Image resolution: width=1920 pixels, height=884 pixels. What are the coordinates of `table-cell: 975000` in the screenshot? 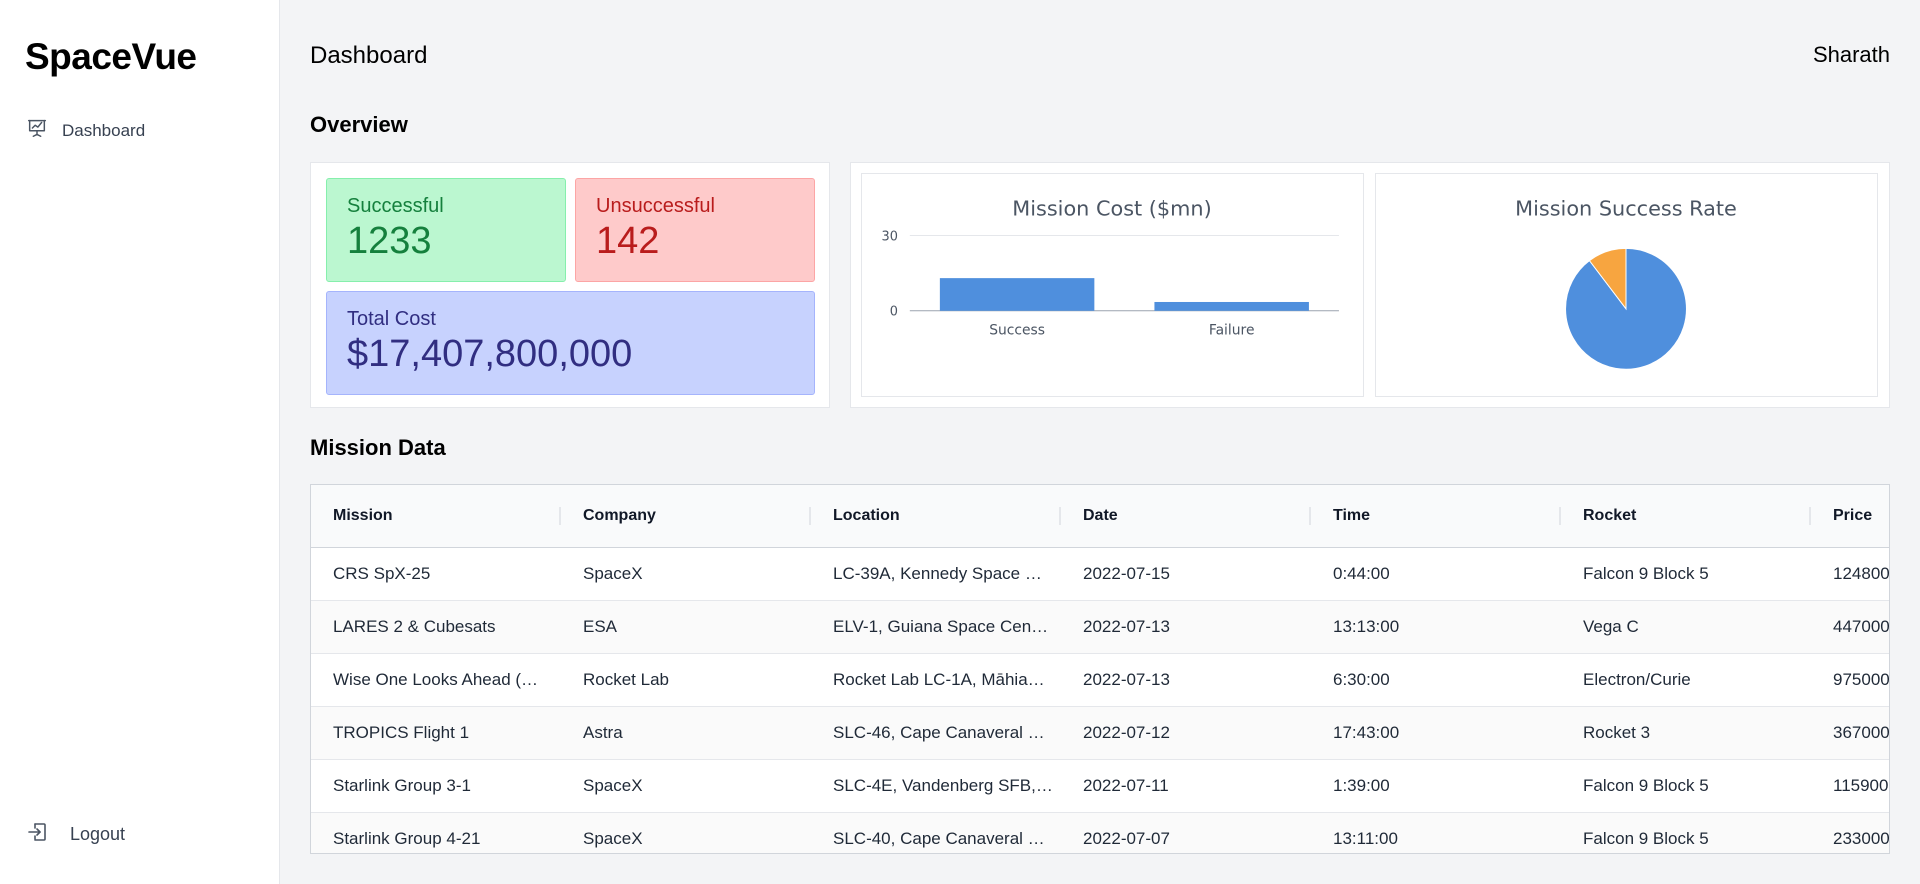 It's located at (1861, 679).